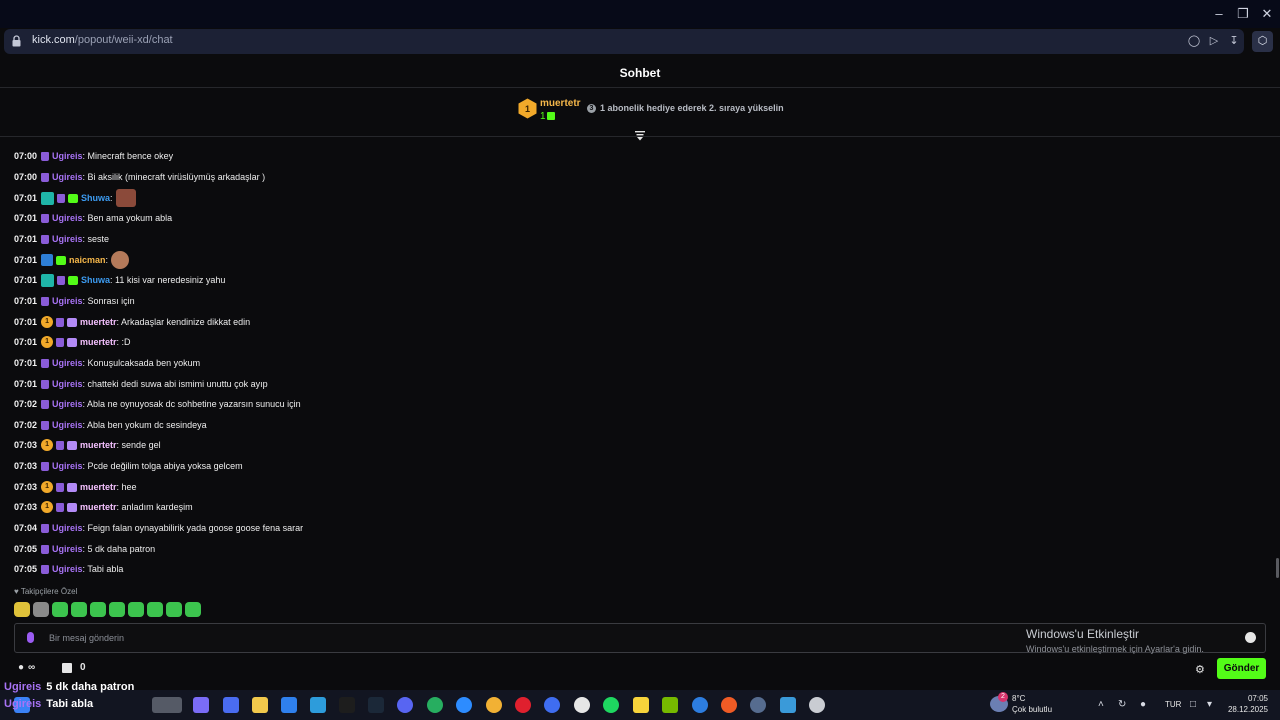  Describe the element at coordinates (641, 705) in the screenshot. I see `sticky-notes-icon` at that location.